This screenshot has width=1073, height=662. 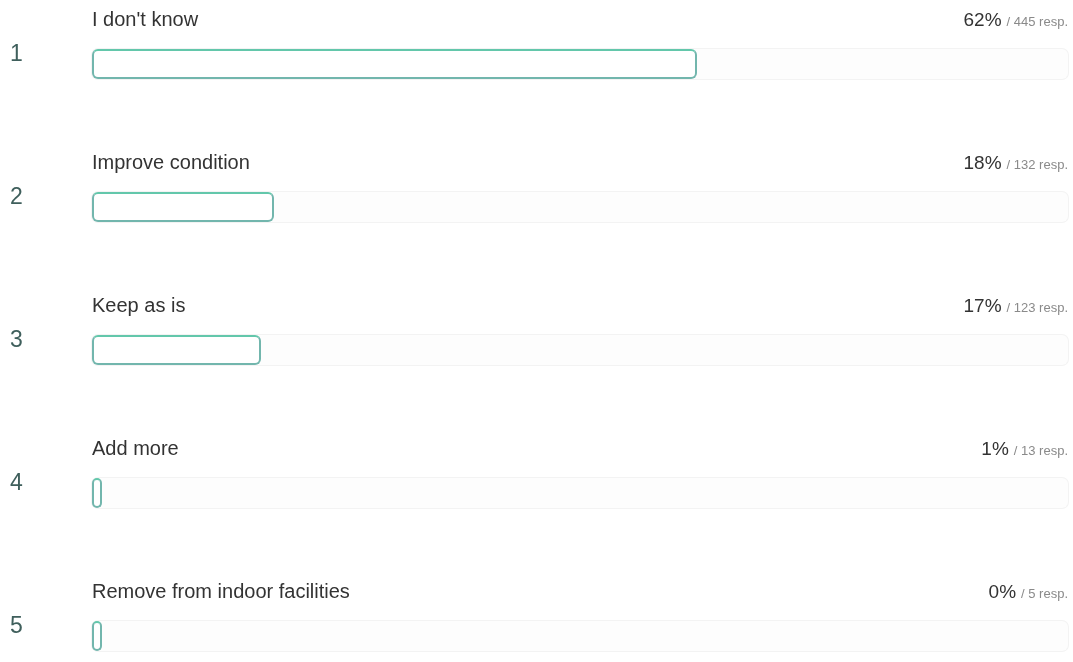 What do you see at coordinates (1028, 592) in the screenshot?
I see `answer-stat: 0% / 5 resp.` at bounding box center [1028, 592].